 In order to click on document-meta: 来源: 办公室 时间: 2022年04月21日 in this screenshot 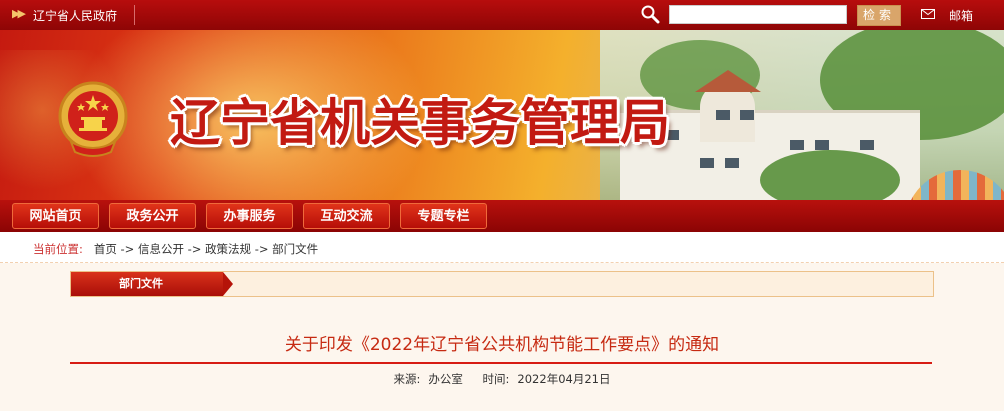, I will do `click(502, 379)`.